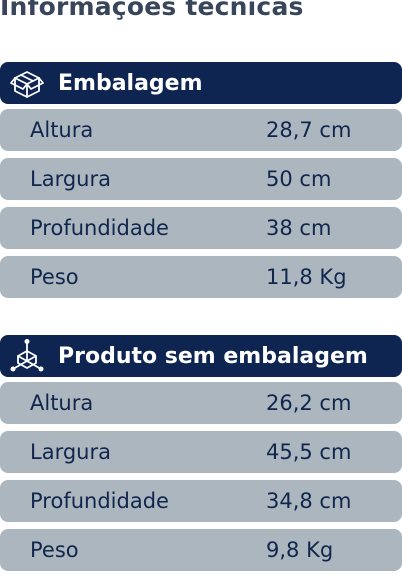  Describe the element at coordinates (309, 130) in the screenshot. I see `spec-value: 28,7 cm` at that location.